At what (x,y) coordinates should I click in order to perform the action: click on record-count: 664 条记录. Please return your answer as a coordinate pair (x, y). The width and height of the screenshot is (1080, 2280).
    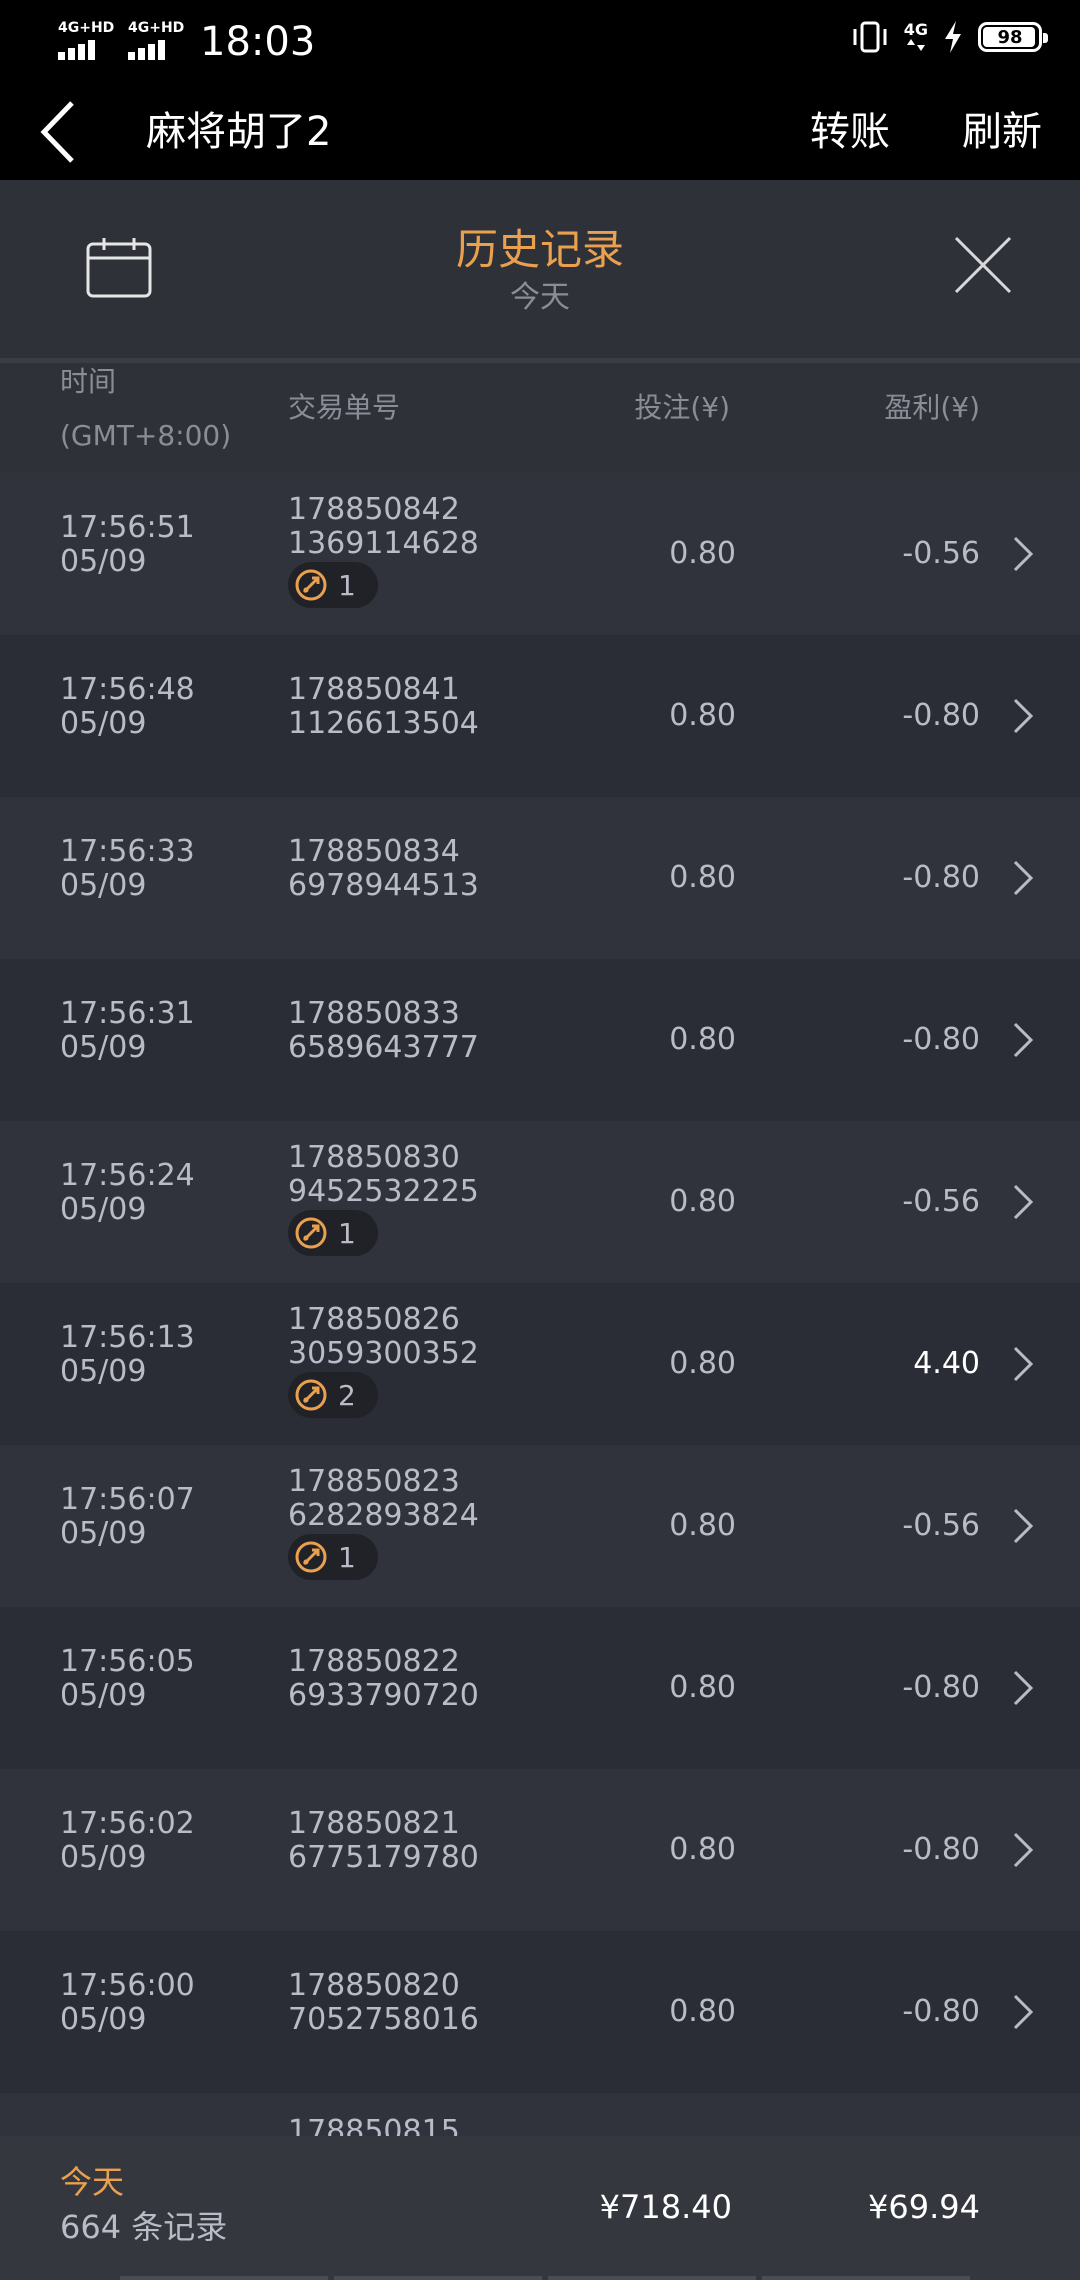
    Looking at the image, I should click on (144, 2227).